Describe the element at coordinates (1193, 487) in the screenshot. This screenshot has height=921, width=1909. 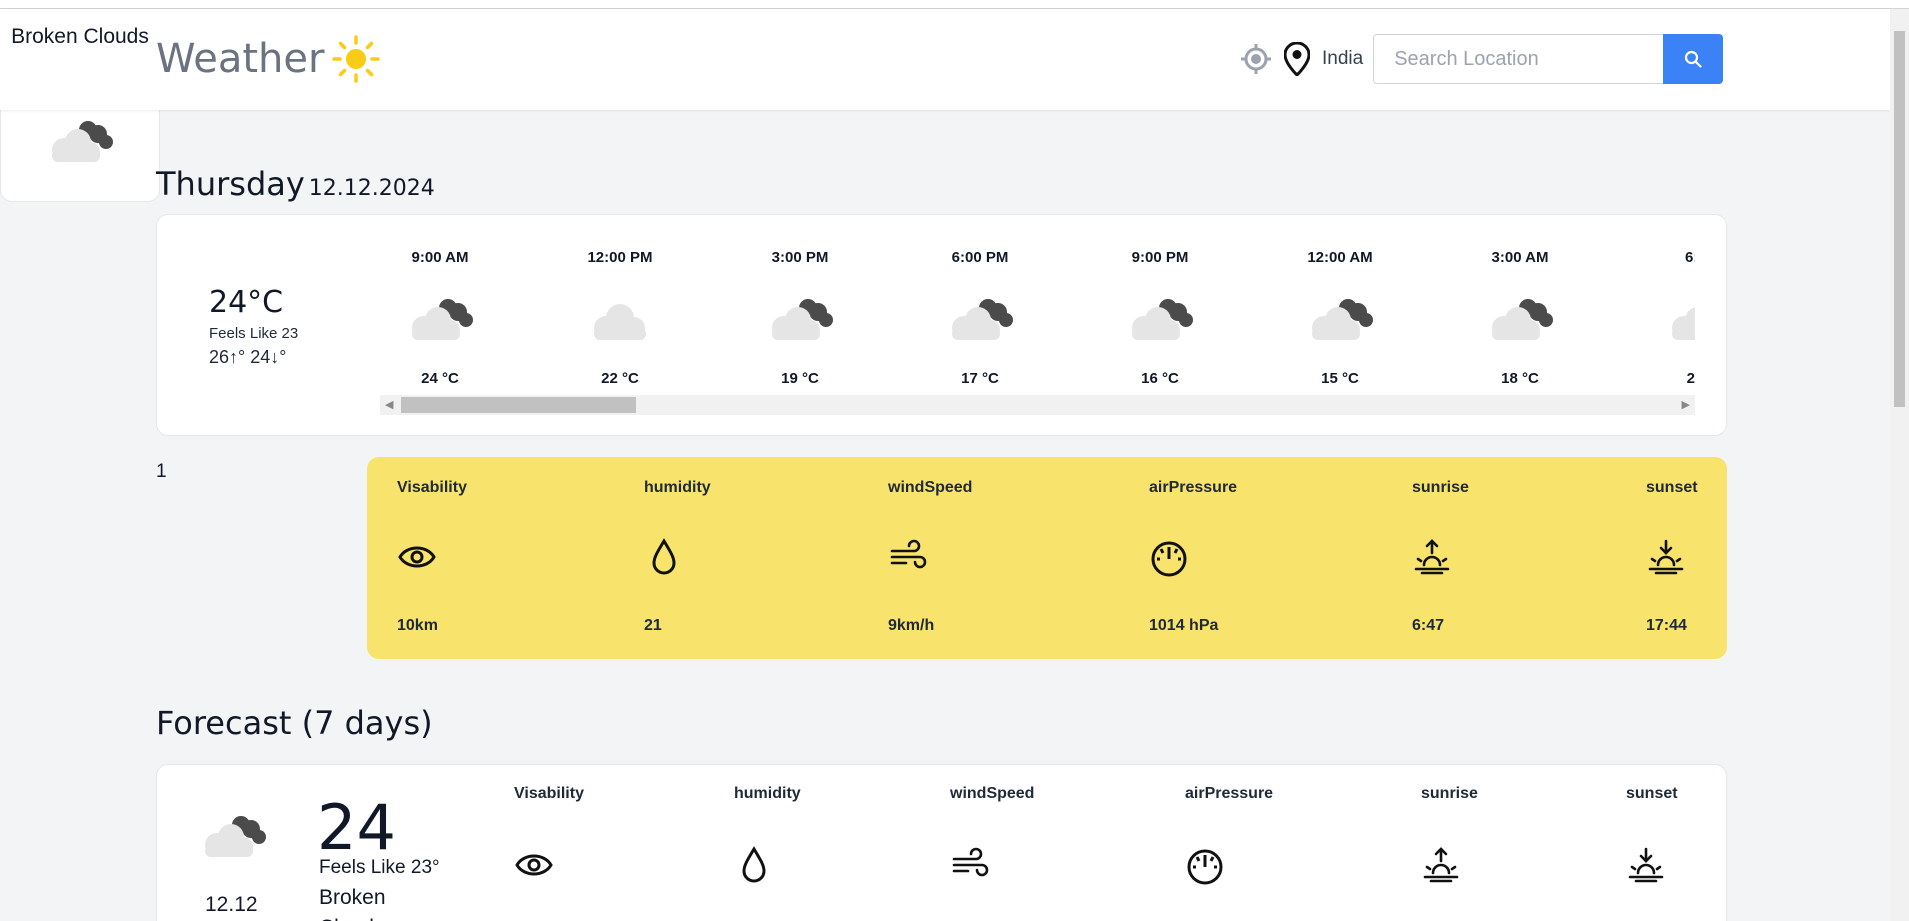
I see `metric-label: airPressure` at that location.